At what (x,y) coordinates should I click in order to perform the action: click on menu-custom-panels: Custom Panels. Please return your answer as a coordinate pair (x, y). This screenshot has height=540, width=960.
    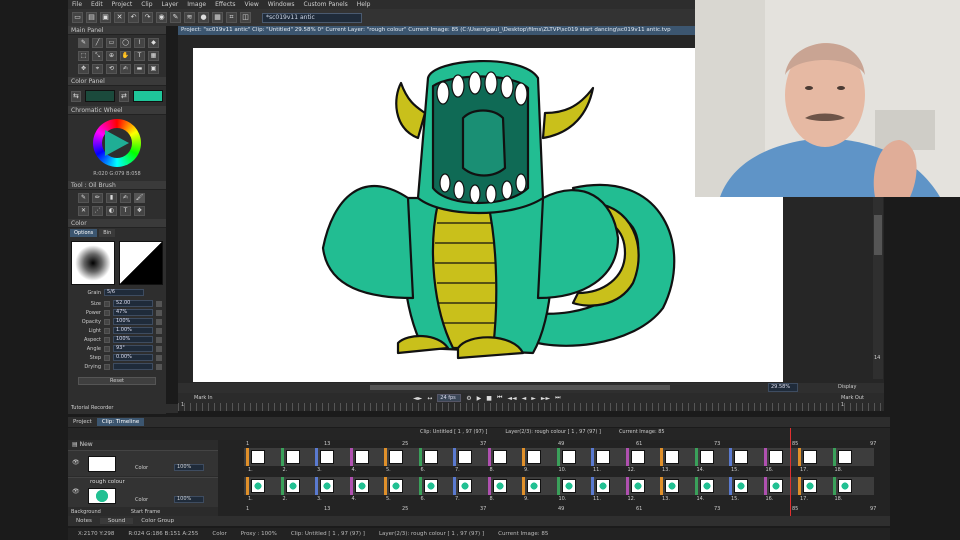
    Looking at the image, I should click on (326, 4).